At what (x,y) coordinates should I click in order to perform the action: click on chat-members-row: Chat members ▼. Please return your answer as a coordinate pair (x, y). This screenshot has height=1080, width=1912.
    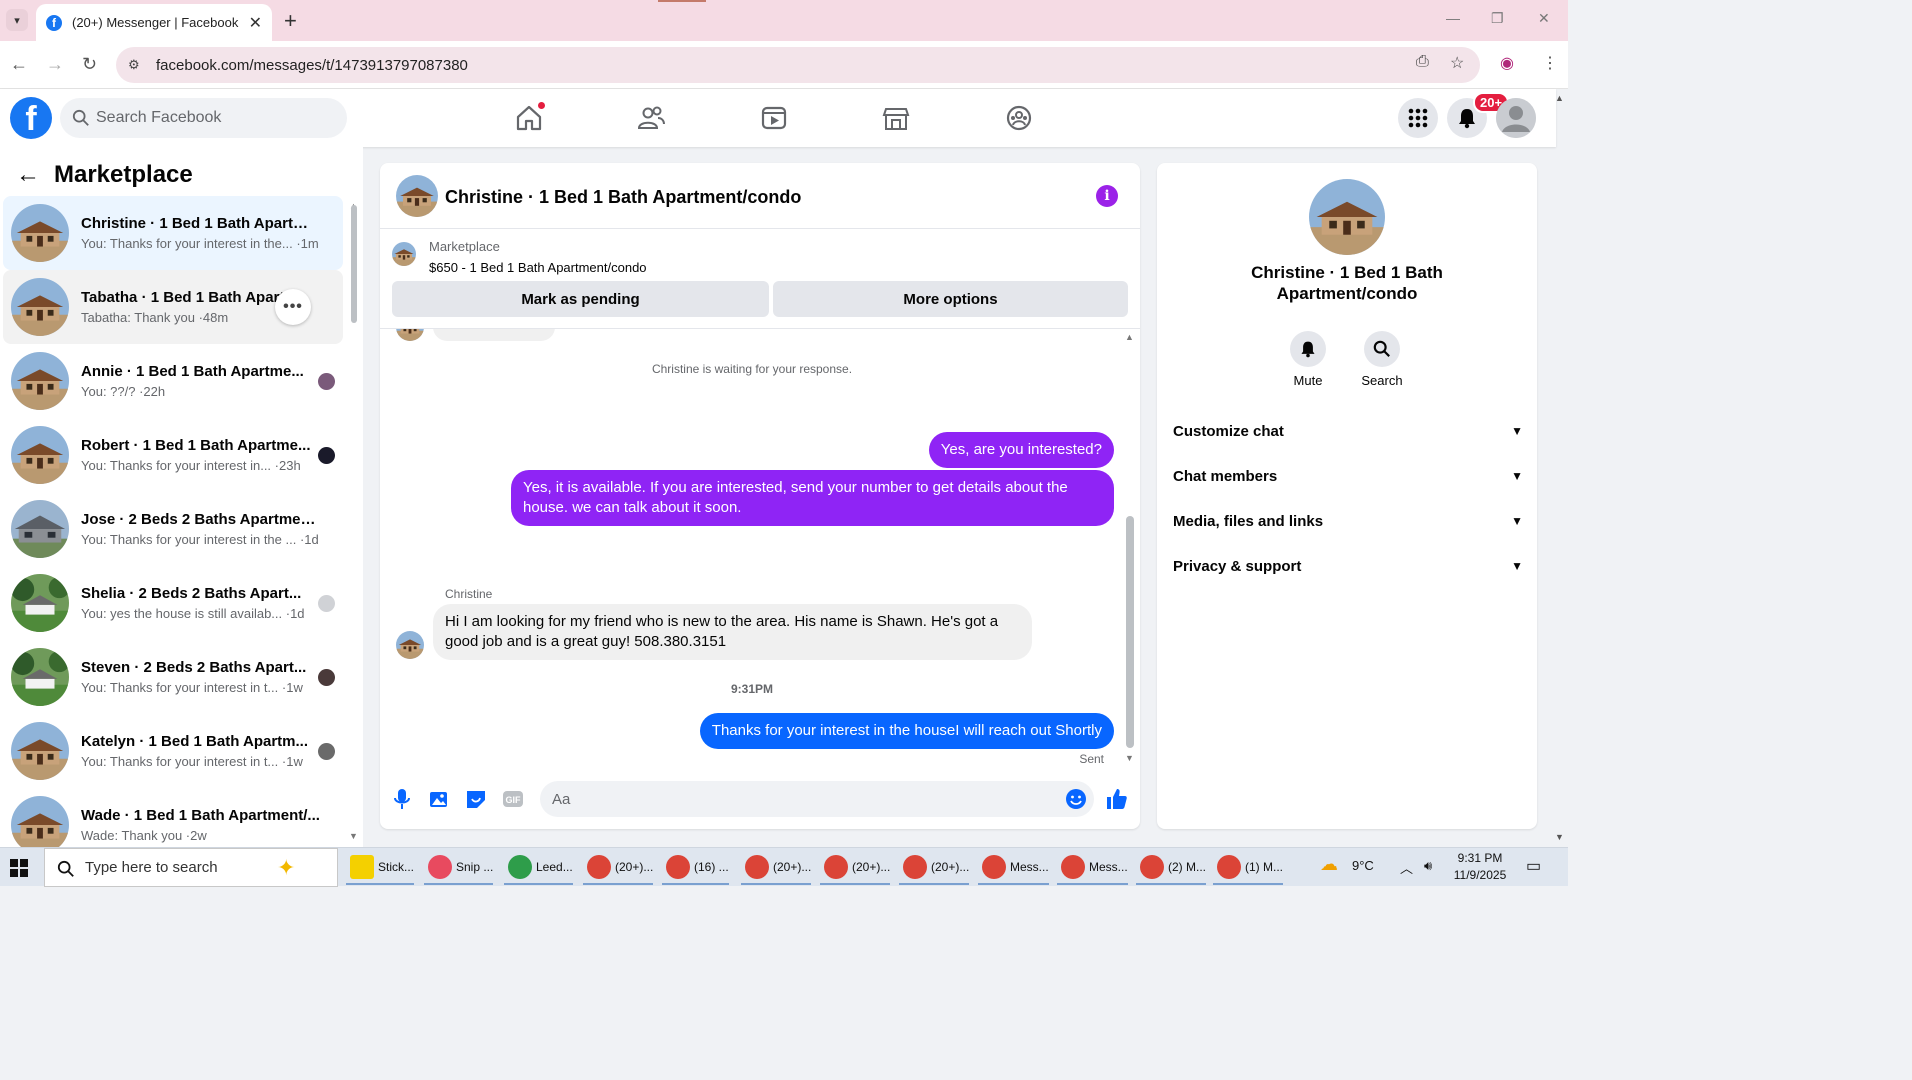
    Looking at the image, I should click on (1348, 476).